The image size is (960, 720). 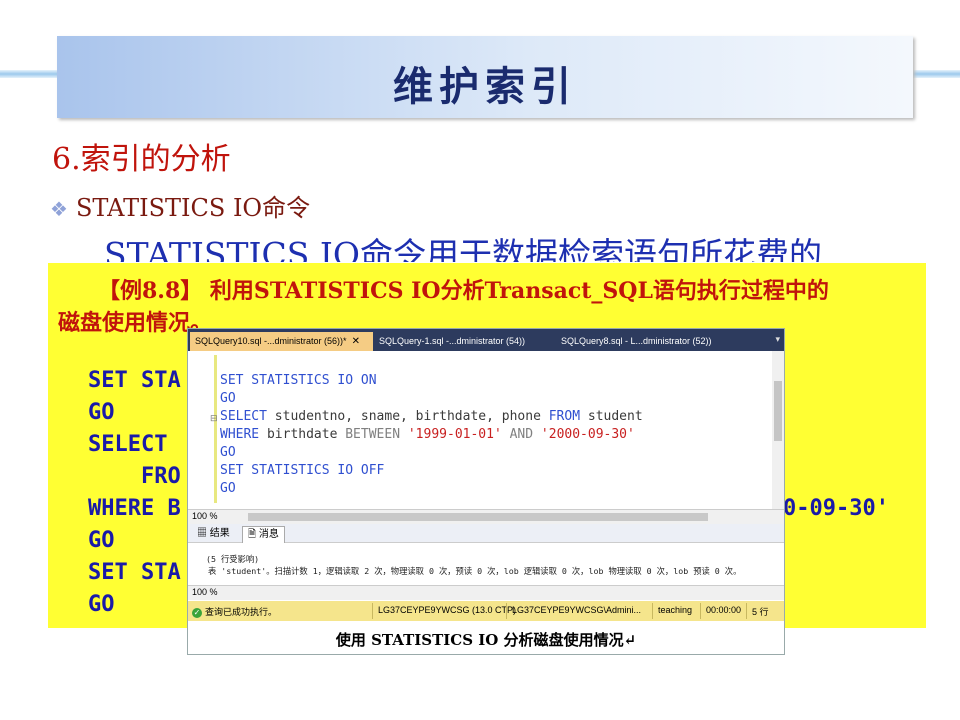 What do you see at coordinates (193, 208) in the screenshot?
I see `bullet-text: STATISTICS IO命令` at bounding box center [193, 208].